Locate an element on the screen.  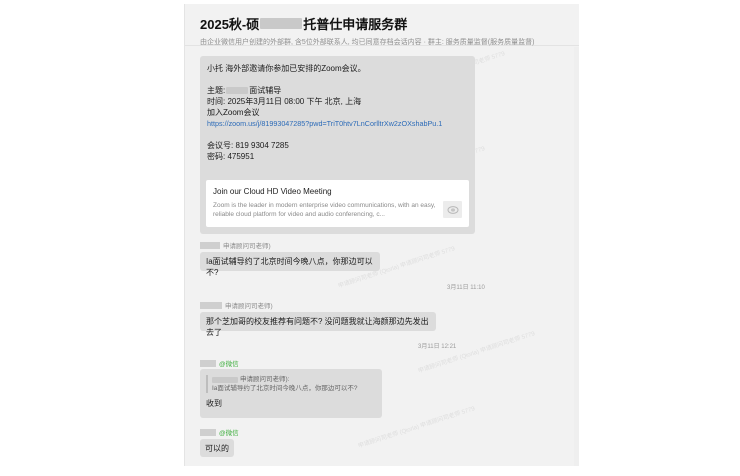
message-text: 收到 is located at coordinates (214, 403).